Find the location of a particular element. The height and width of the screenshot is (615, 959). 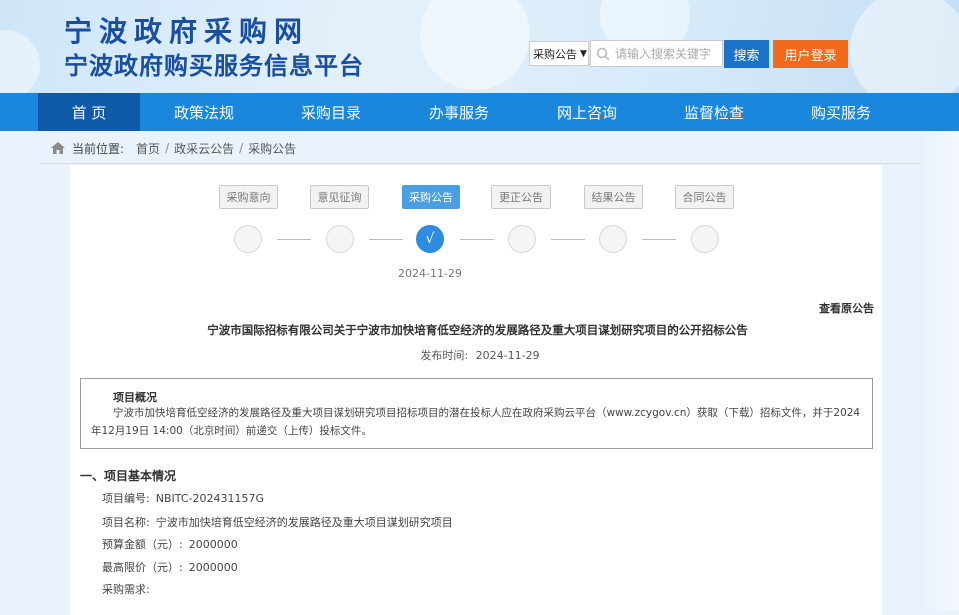

nav-item-services: 办事服务 is located at coordinates (459, 112).